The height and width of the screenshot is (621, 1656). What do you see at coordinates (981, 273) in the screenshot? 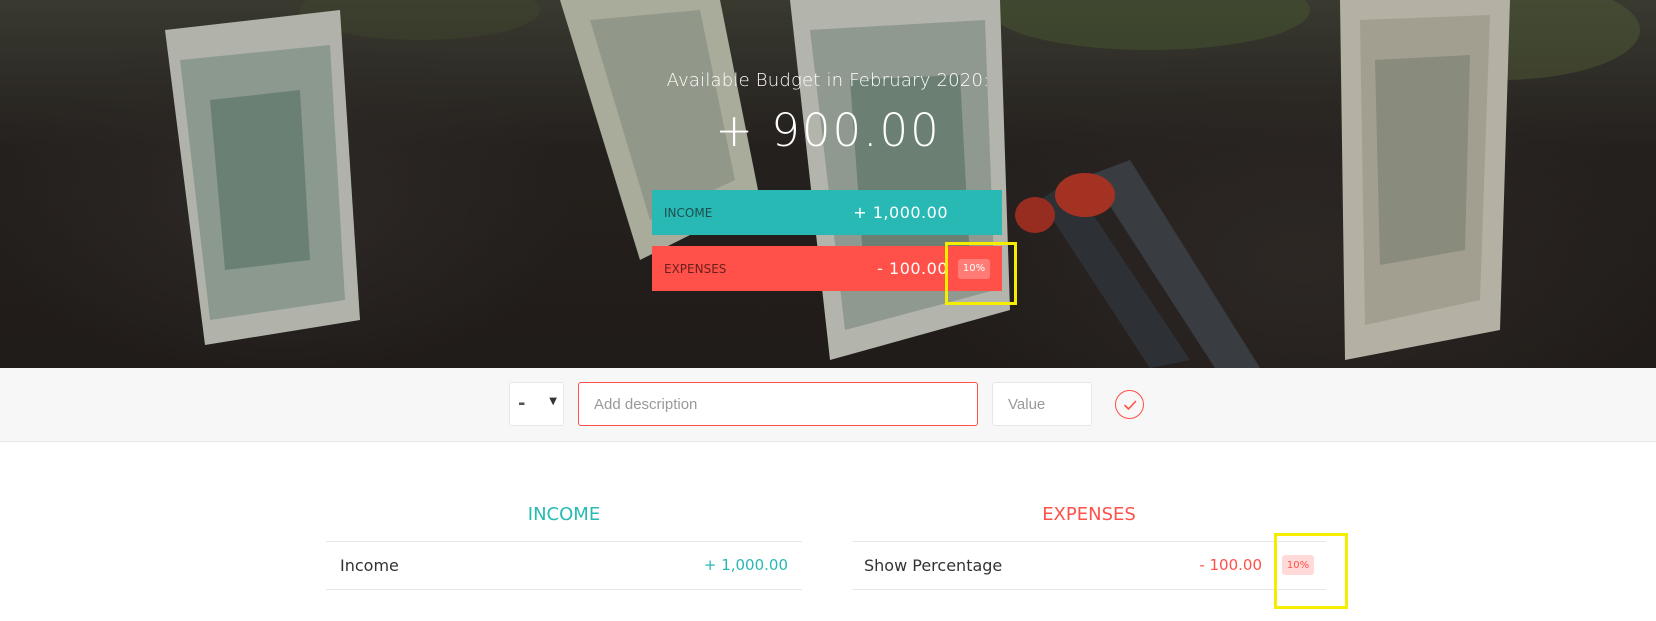
I see `highlight-box-expenses-summary-percentage` at bounding box center [981, 273].